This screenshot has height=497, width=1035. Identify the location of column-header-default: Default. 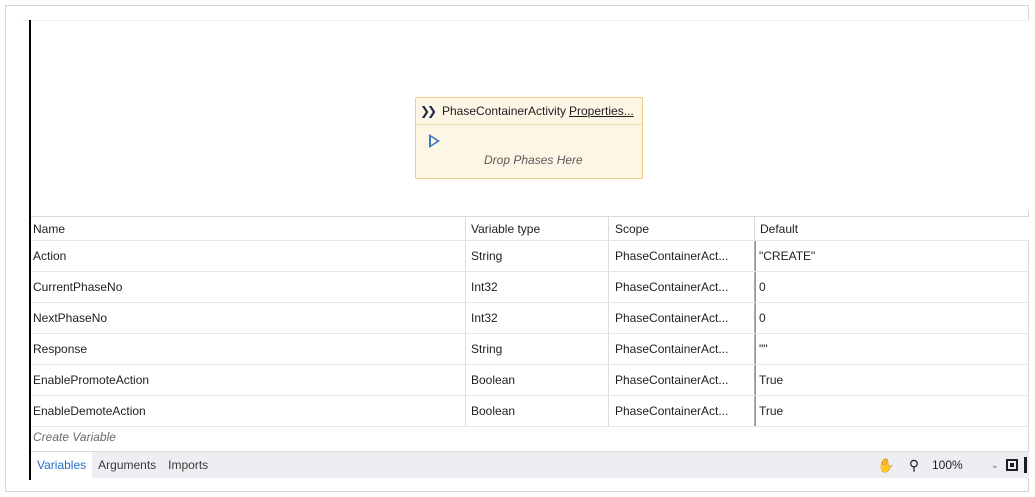
(892, 228).